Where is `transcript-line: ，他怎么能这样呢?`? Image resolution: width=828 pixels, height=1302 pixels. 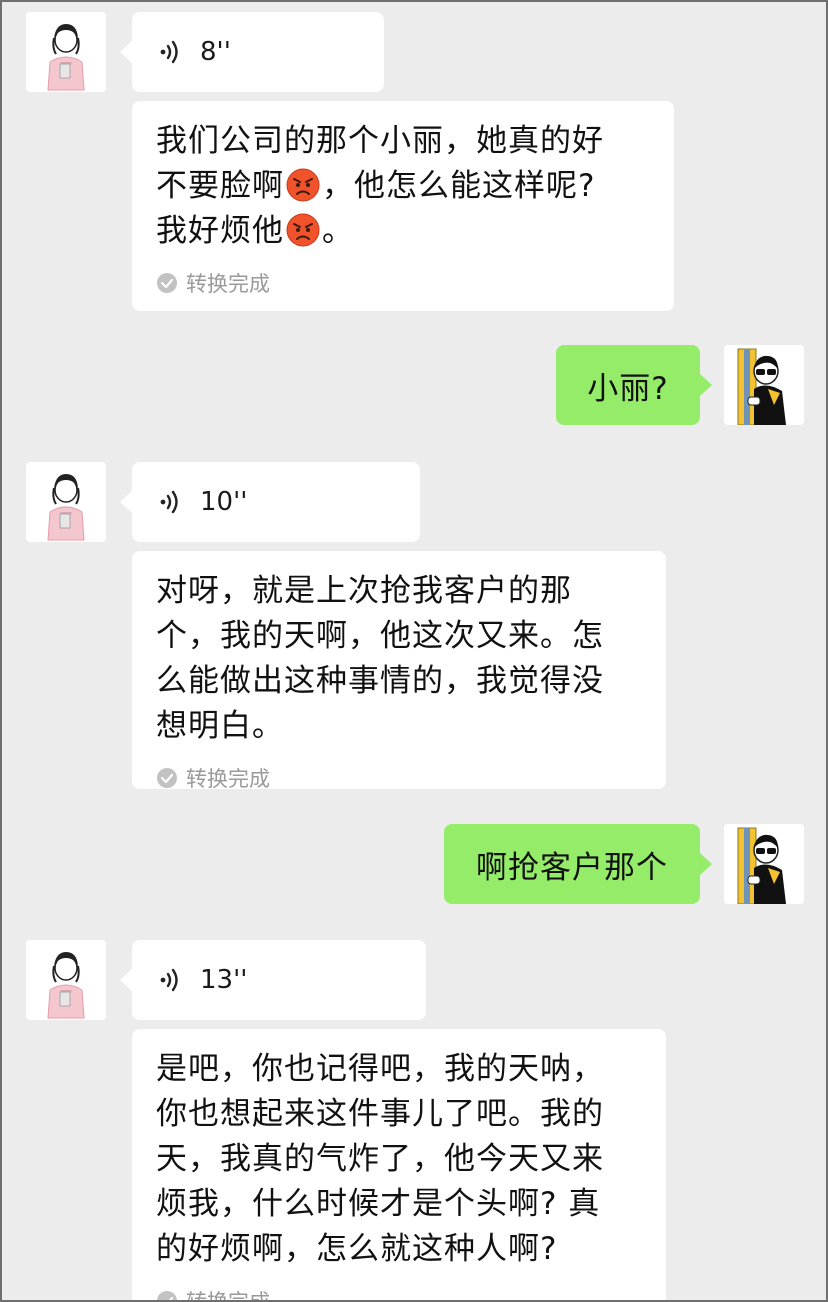 transcript-line: ，他怎么能这样呢? is located at coordinates (459, 186).